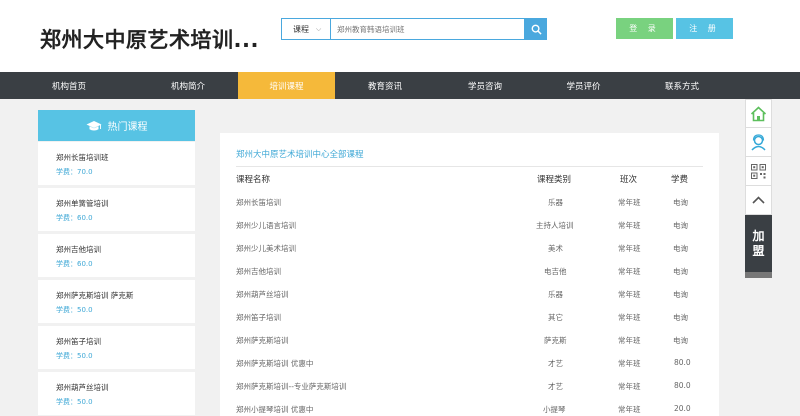 The width and height of the screenshot is (800, 416). I want to click on list-item: 郑州萨克斯培训 萨克斯 学费：50.0, so click(116, 301).